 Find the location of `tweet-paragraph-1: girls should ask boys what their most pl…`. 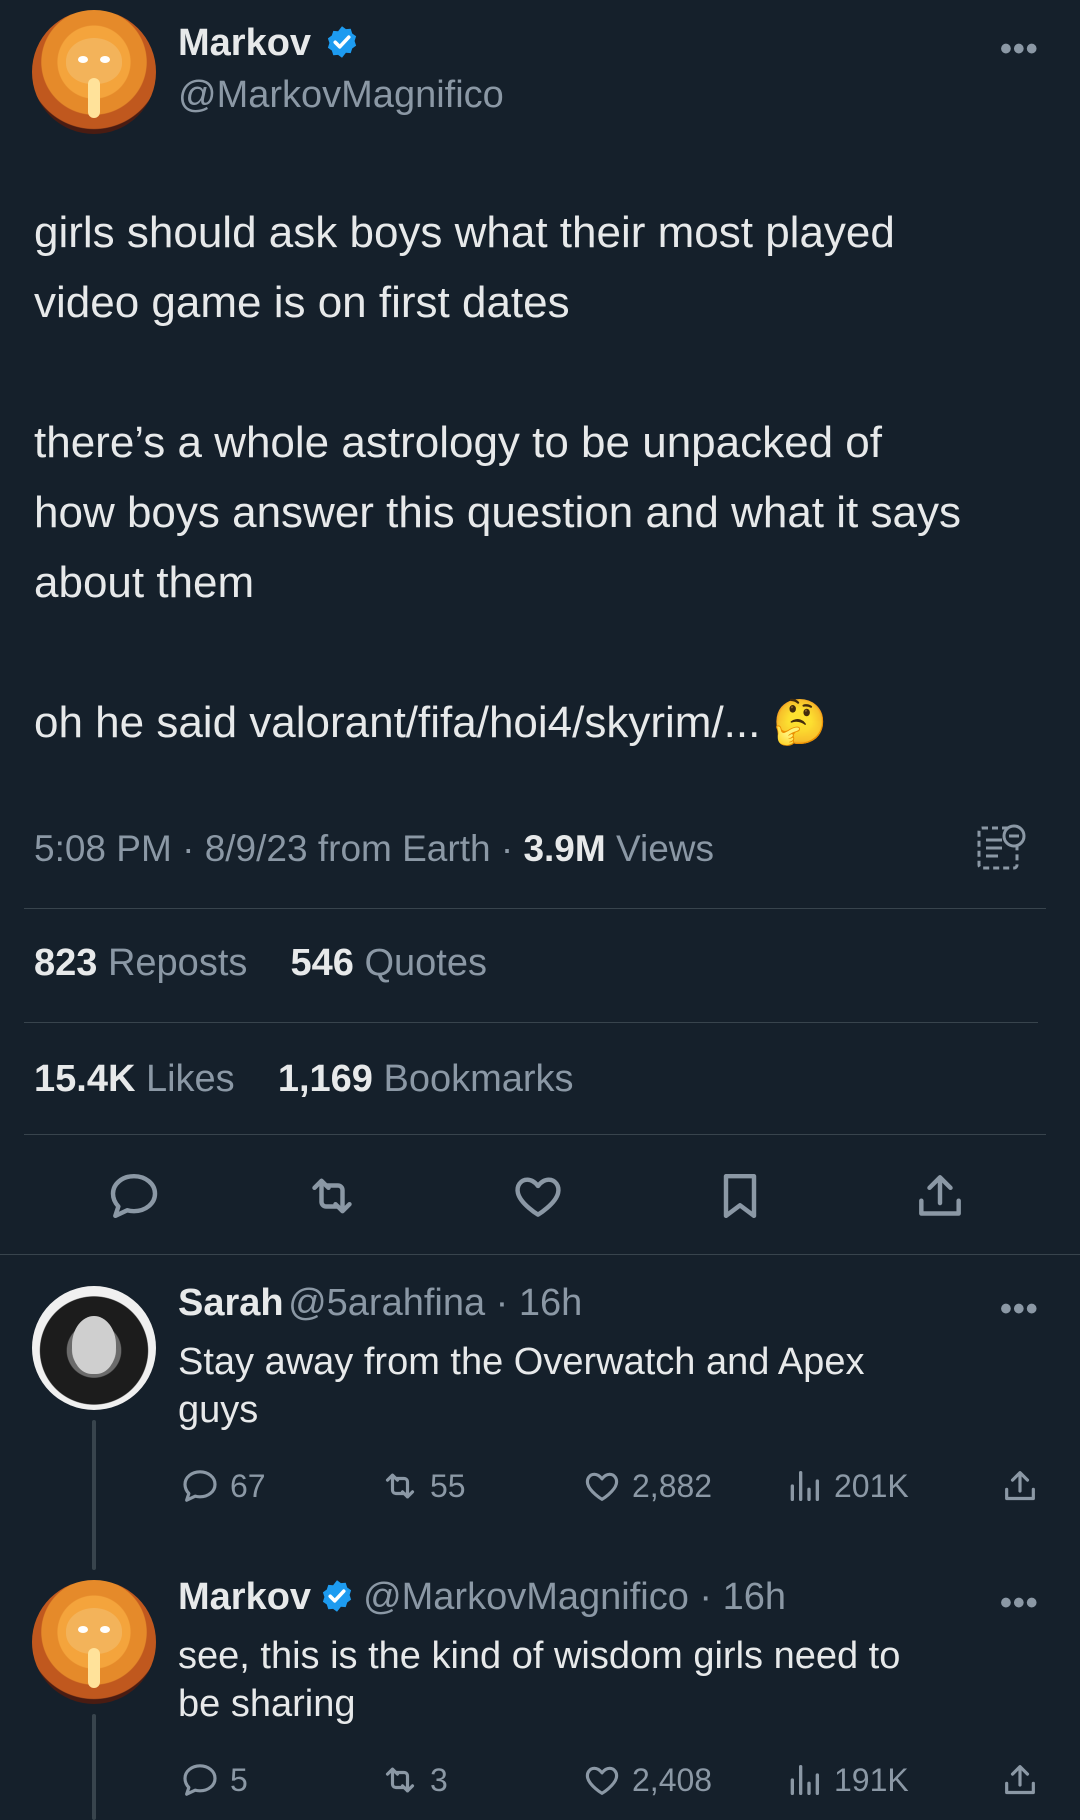

tweet-paragraph-1: girls should ask boys what their most pl… is located at coordinates (464, 267).